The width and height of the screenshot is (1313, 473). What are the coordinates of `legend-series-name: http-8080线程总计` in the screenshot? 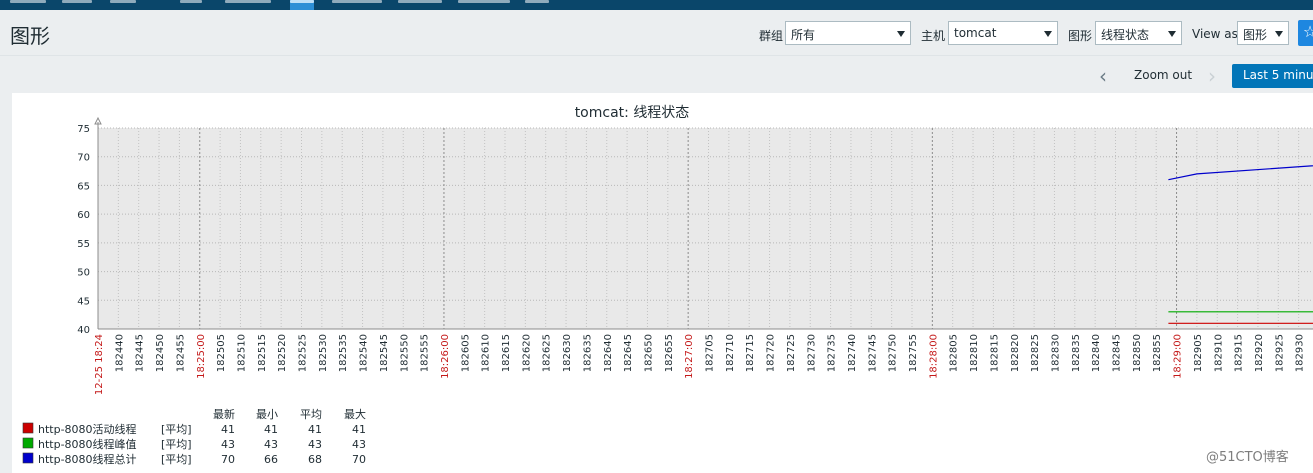 It's located at (87, 459).